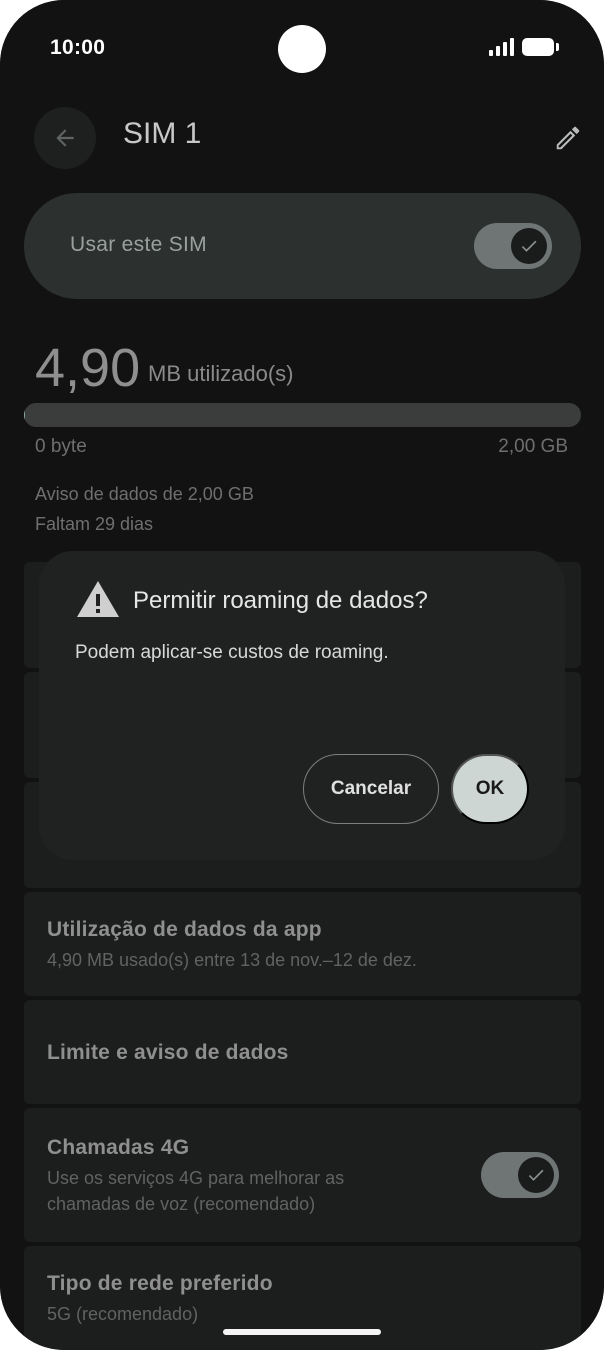 The width and height of the screenshot is (604, 1350). Describe the element at coordinates (501, 47) in the screenshot. I see `signal-icon` at that location.